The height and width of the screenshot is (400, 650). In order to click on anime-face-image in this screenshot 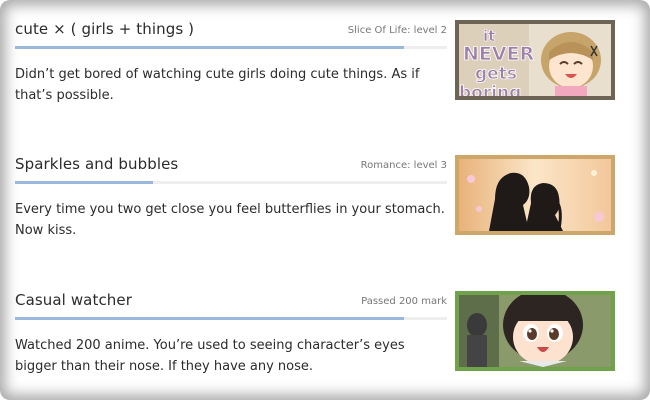, I will do `click(535, 331)`.